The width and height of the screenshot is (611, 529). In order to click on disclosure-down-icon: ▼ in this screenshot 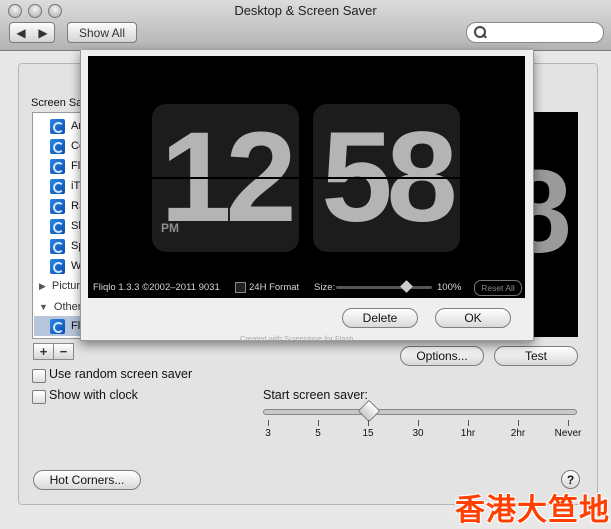, I will do `click(43, 307)`.